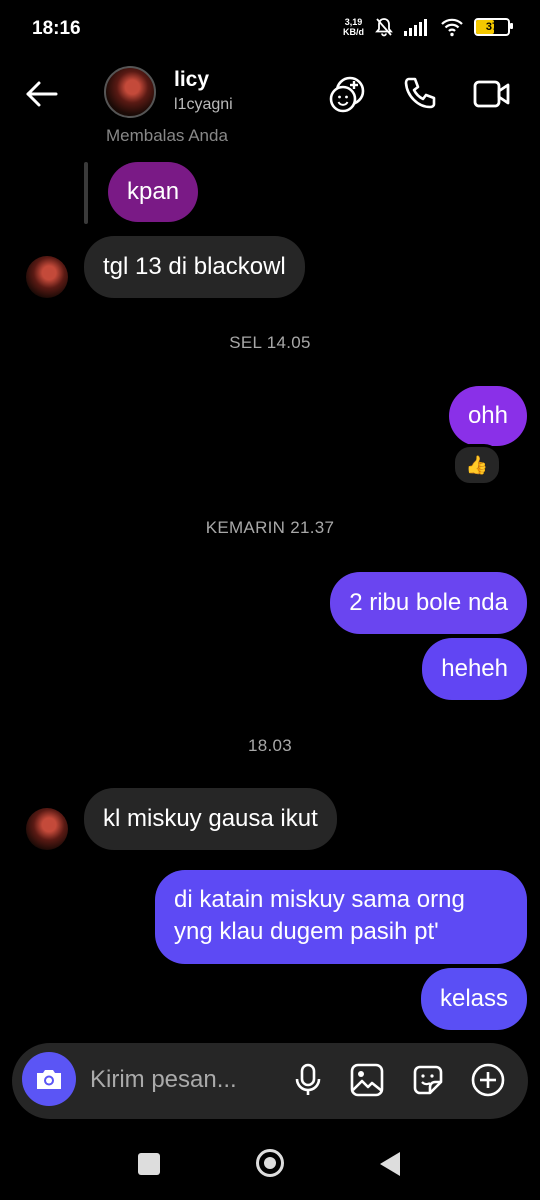 This screenshot has width=540, height=1200. I want to click on contact-name: licy, so click(191, 80).